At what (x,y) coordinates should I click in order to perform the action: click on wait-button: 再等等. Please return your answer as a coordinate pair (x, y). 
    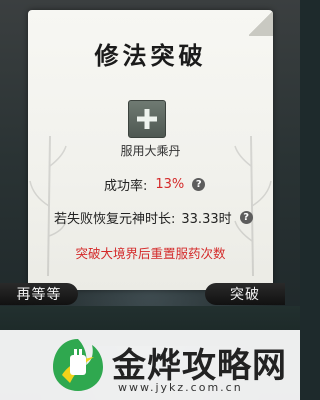
    Looking at the image, I should click on (39, 294).